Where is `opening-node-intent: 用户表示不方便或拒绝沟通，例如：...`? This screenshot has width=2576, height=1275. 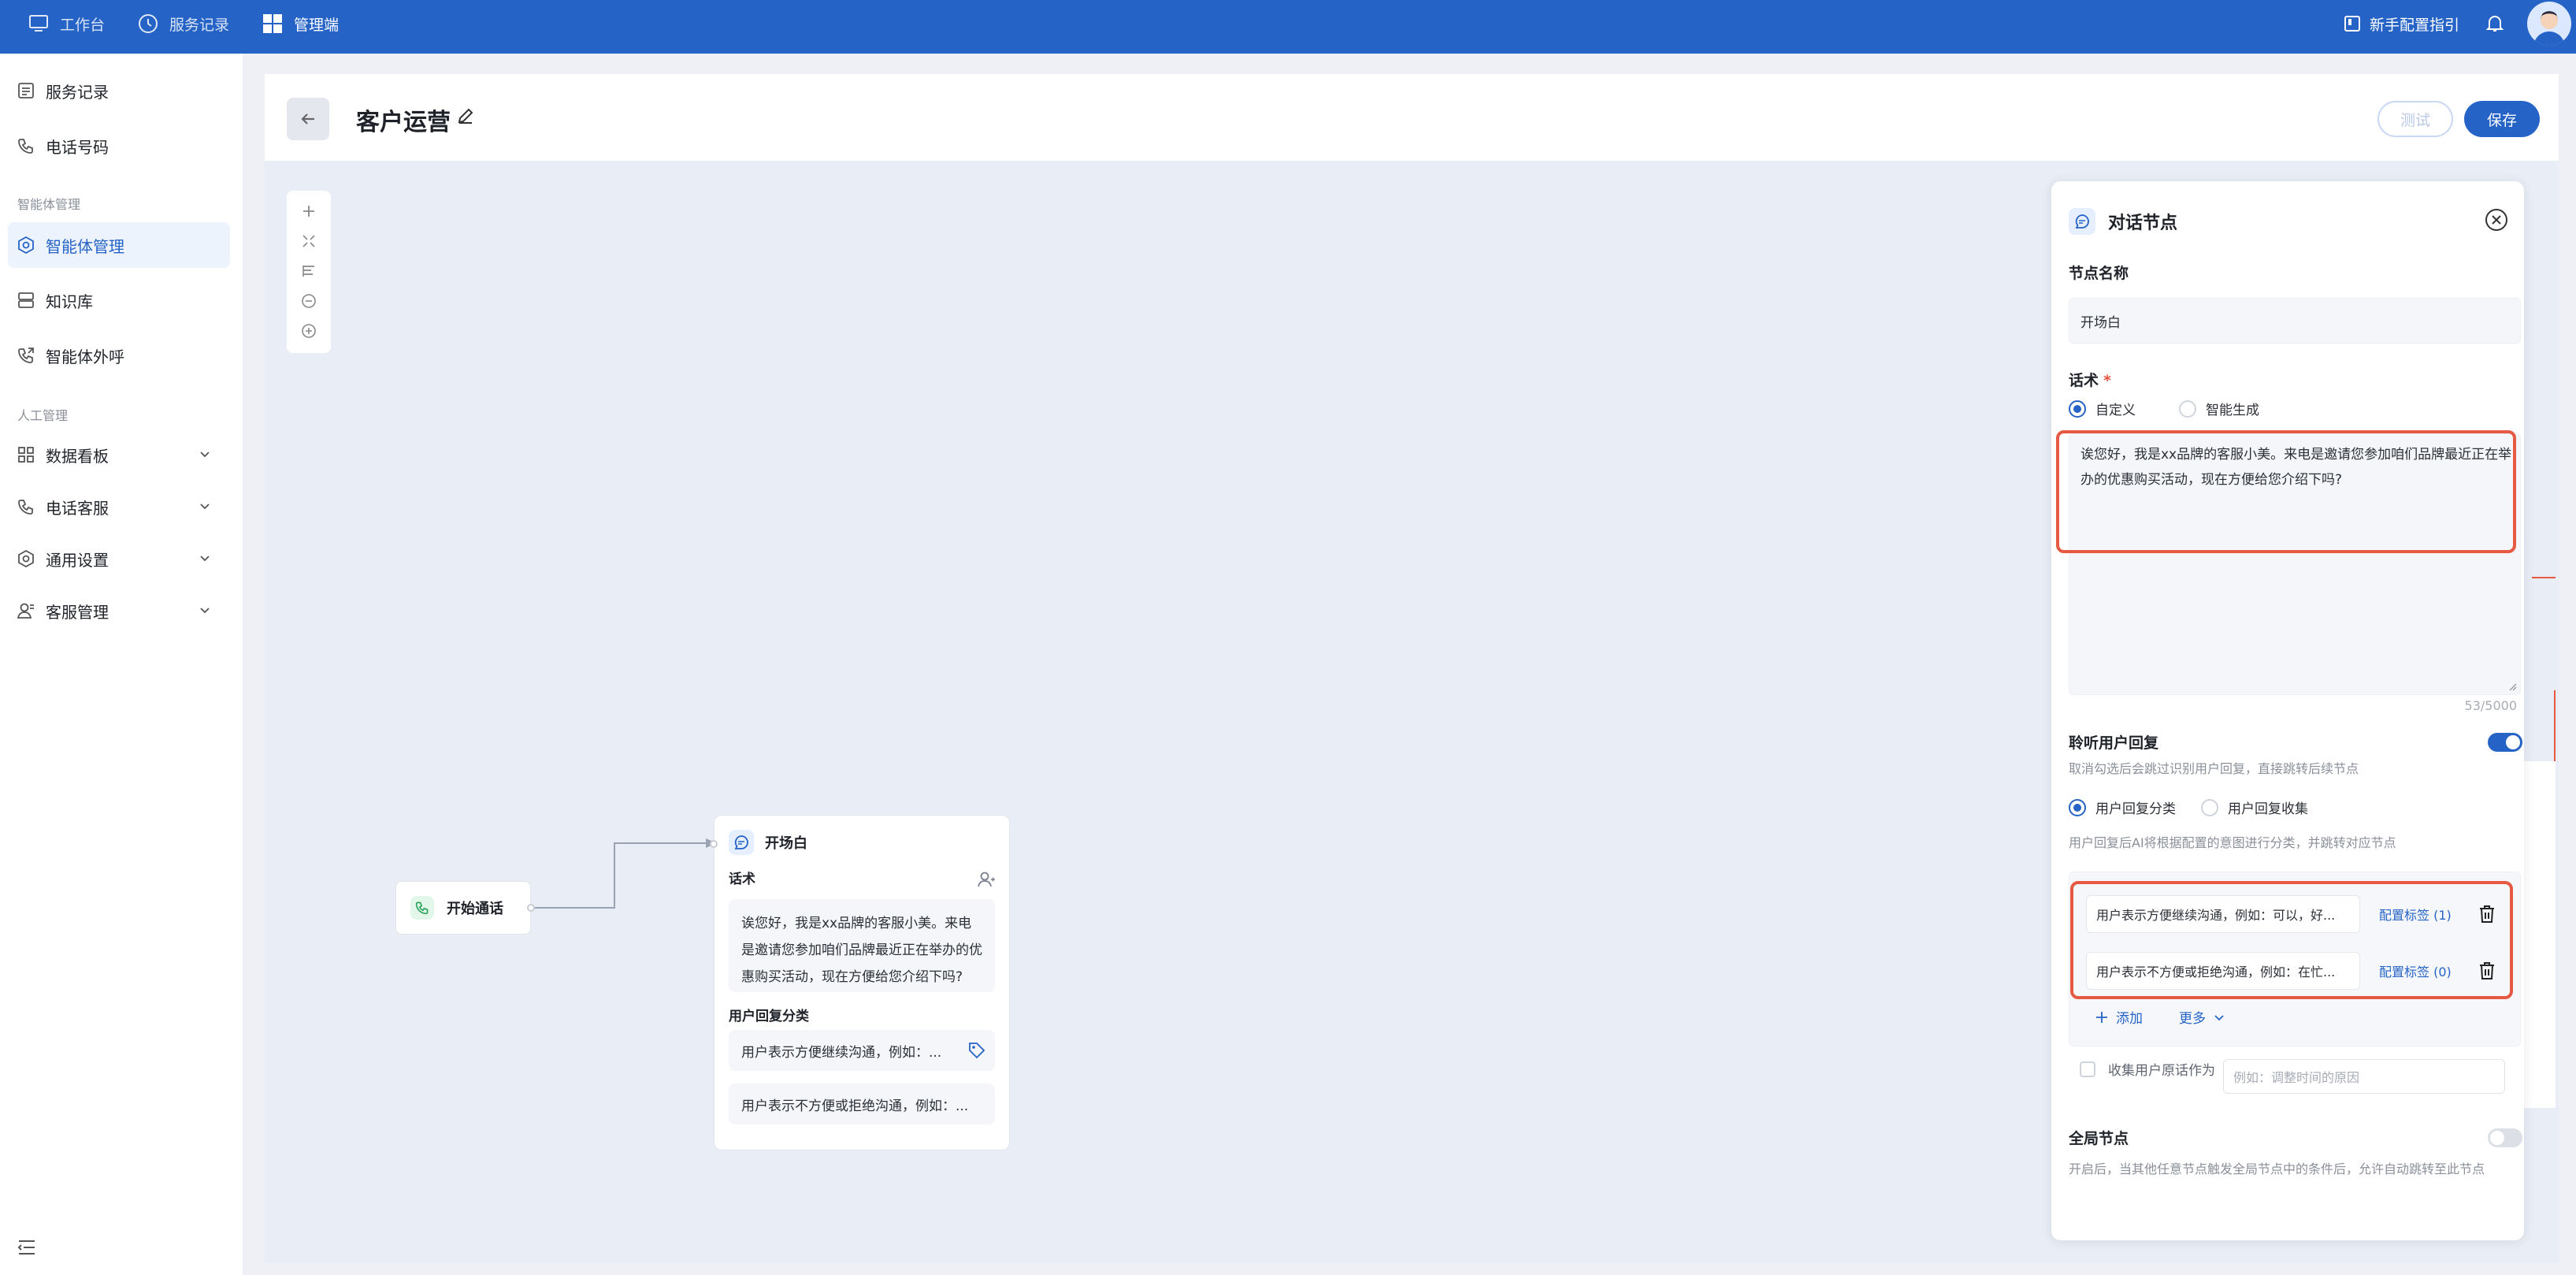 opening-node-intent: 用户表示不方便或拒绝沟通，例如：... is located at coordinates (862, 1104).